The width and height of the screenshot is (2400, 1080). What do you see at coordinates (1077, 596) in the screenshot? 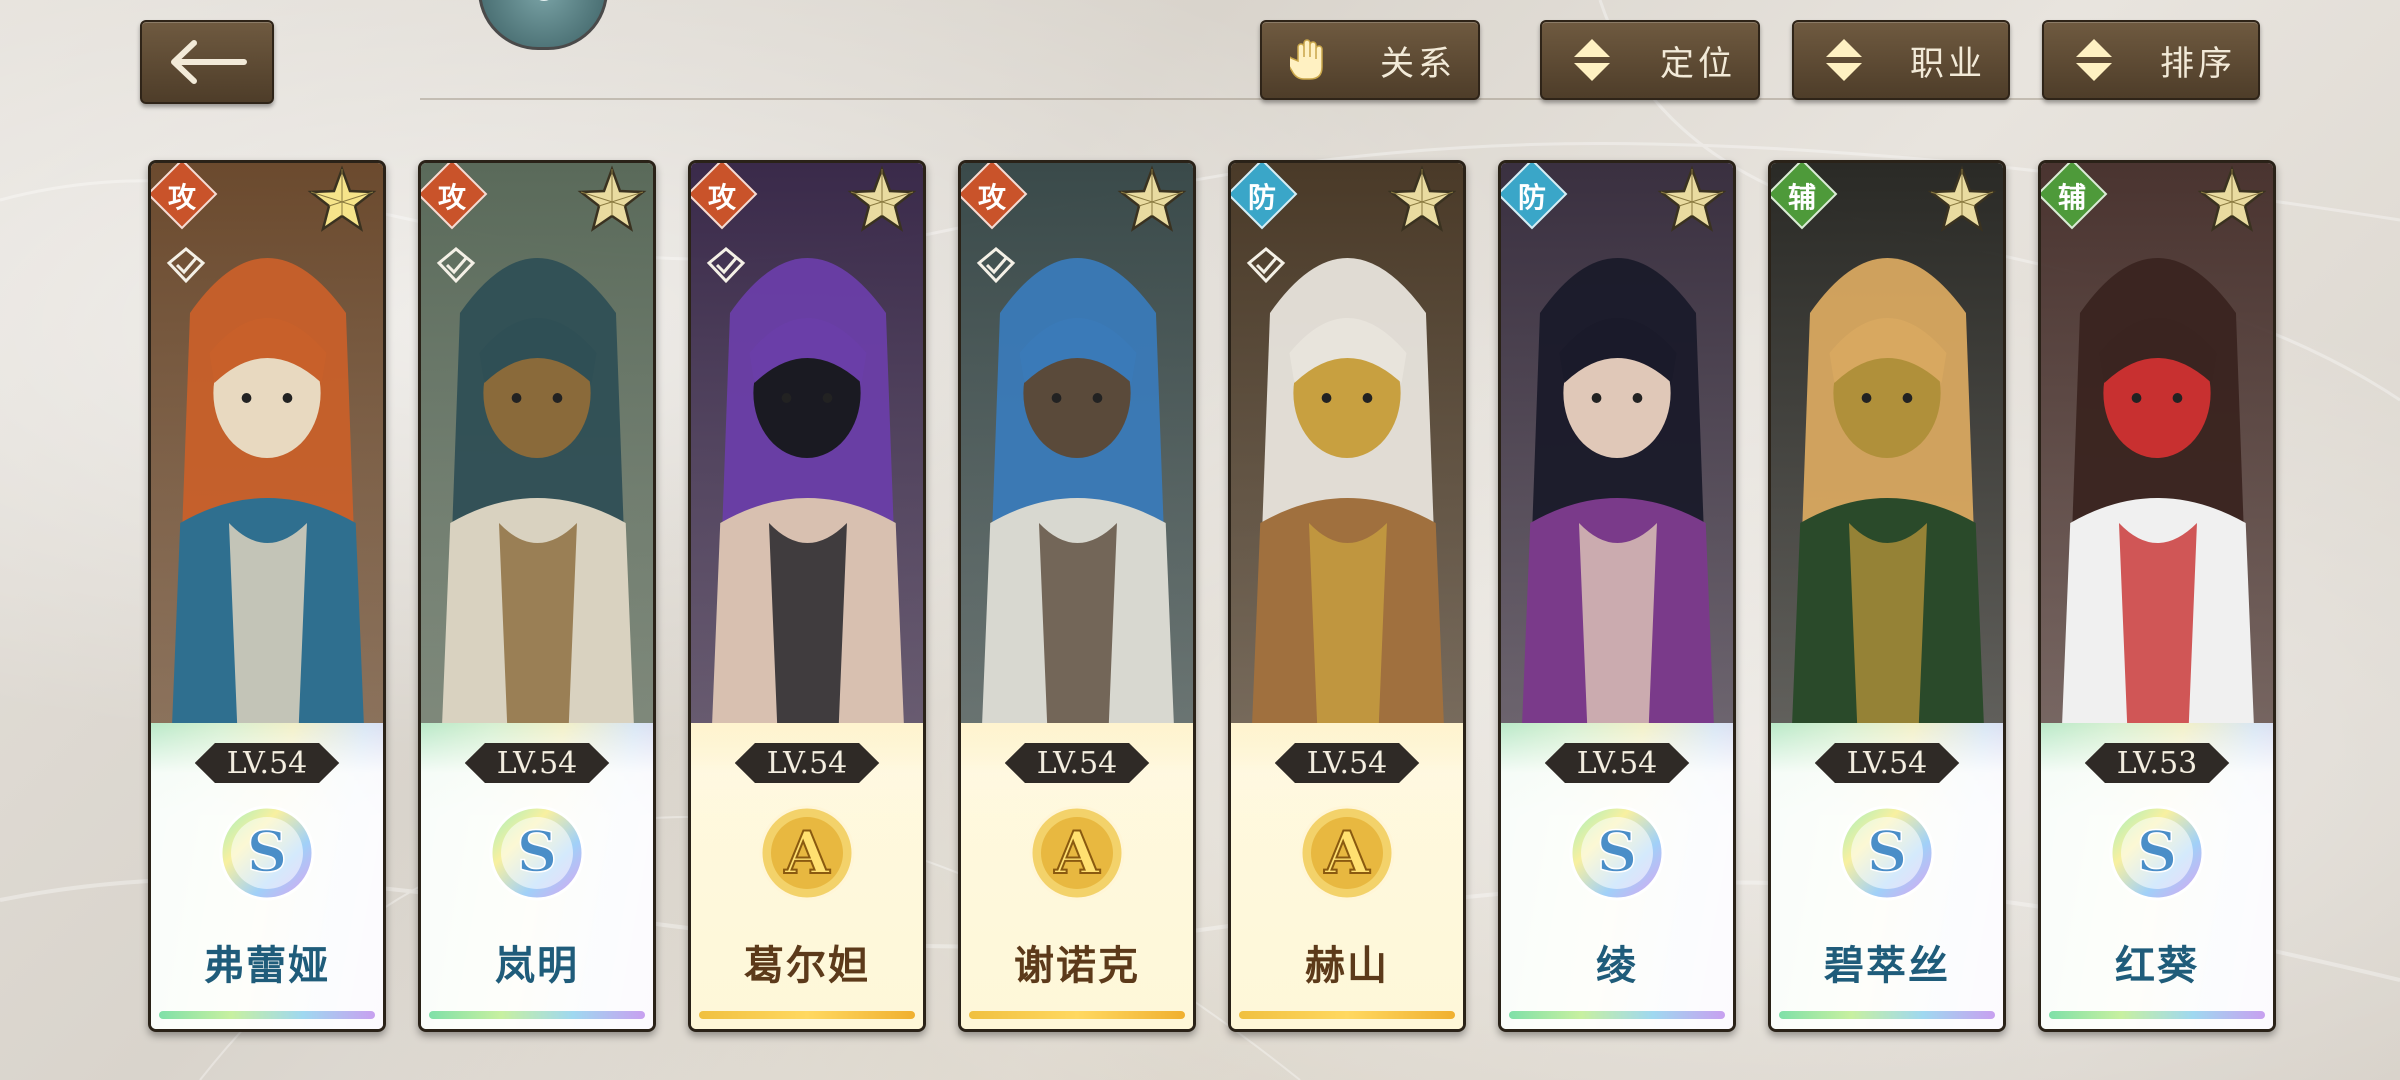
I see `character-card: 攻 LV.54 A 谢诺克` at bounding box center [1077, 596].